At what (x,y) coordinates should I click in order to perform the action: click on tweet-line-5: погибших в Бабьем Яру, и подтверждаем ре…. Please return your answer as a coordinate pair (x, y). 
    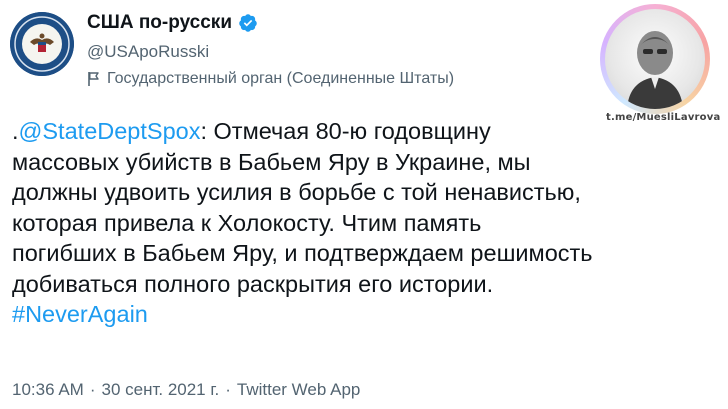
    Looking at the image, I should click on (302, 253).